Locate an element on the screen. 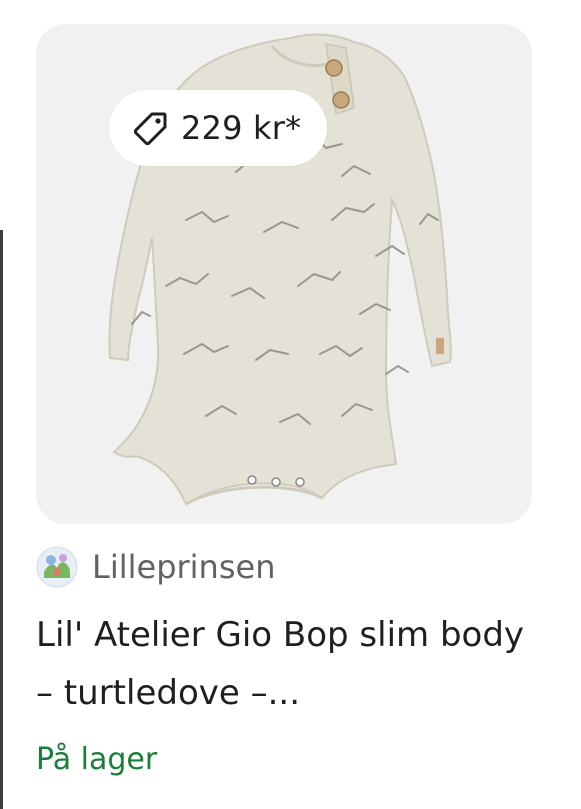  merchant-favicon is located at coordinates (57, 567).